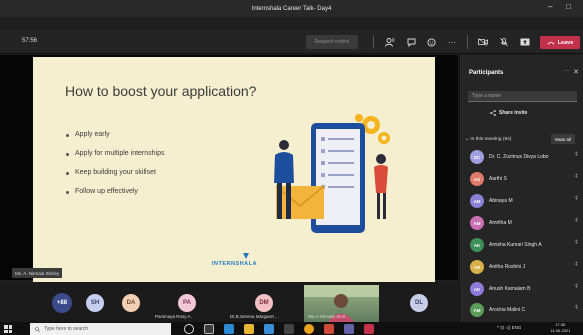 The image size is (583, 335). Describe the element at coordinates (37, 329) in the screenshot. I see `search-icon` at that location.